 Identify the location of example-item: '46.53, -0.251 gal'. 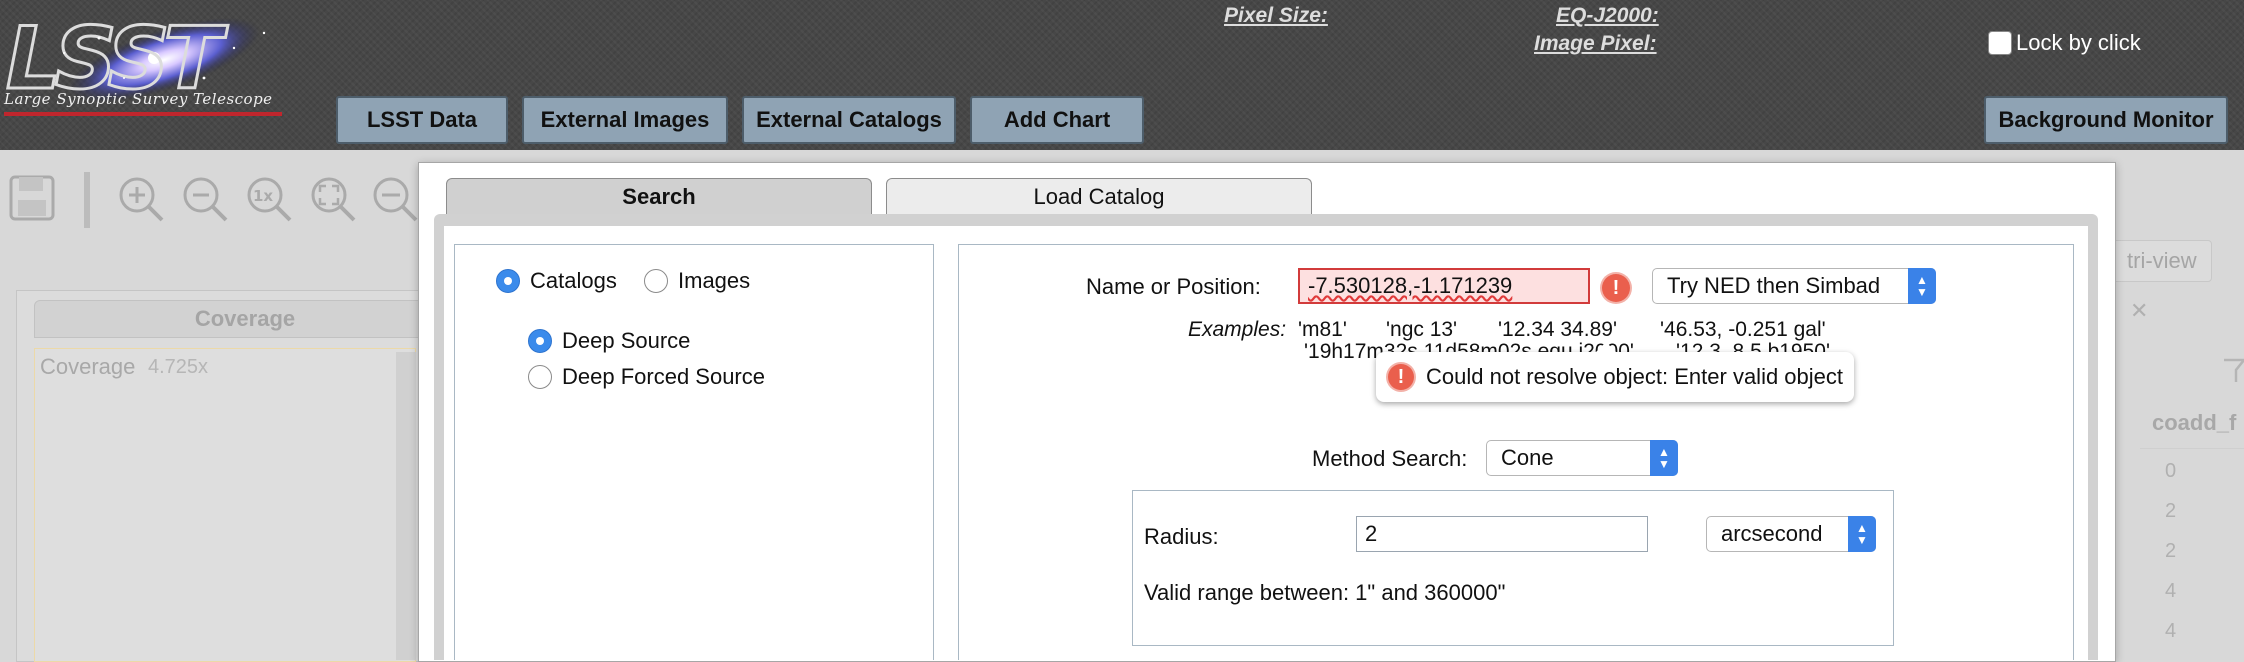
(1743, 329).